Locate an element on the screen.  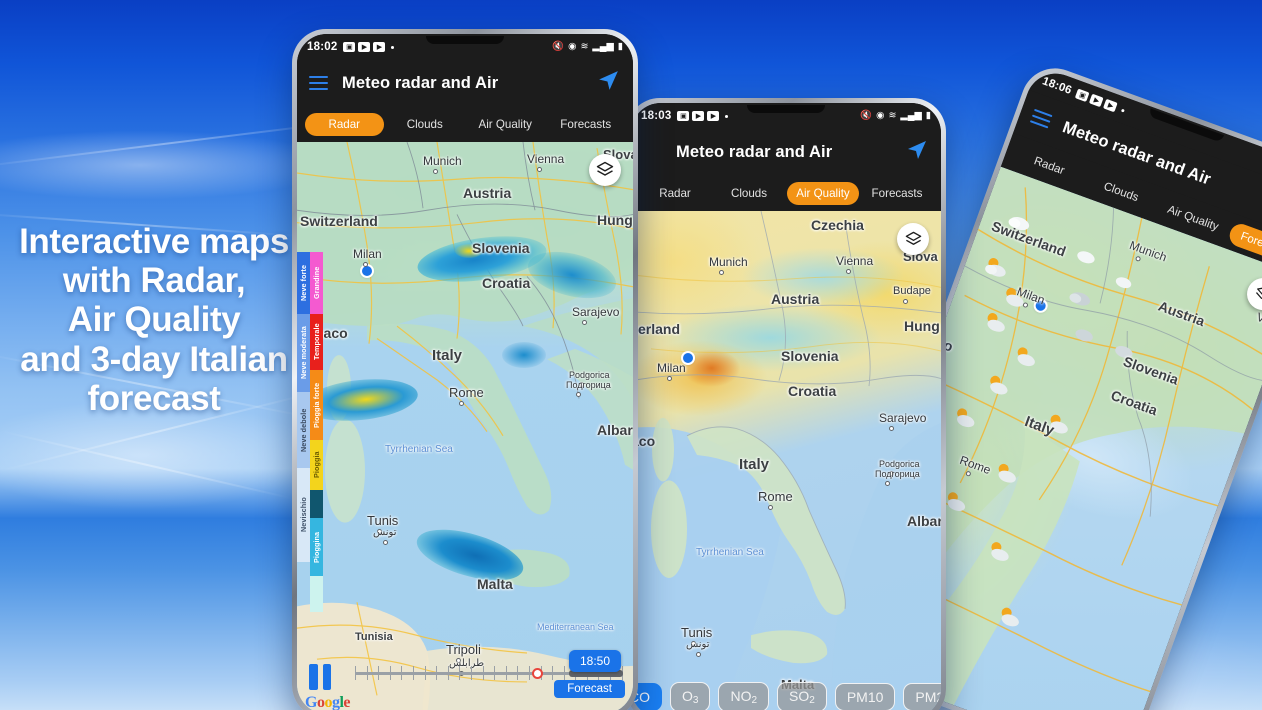
status-time: 18:03 is located at coordinates (656, 116).